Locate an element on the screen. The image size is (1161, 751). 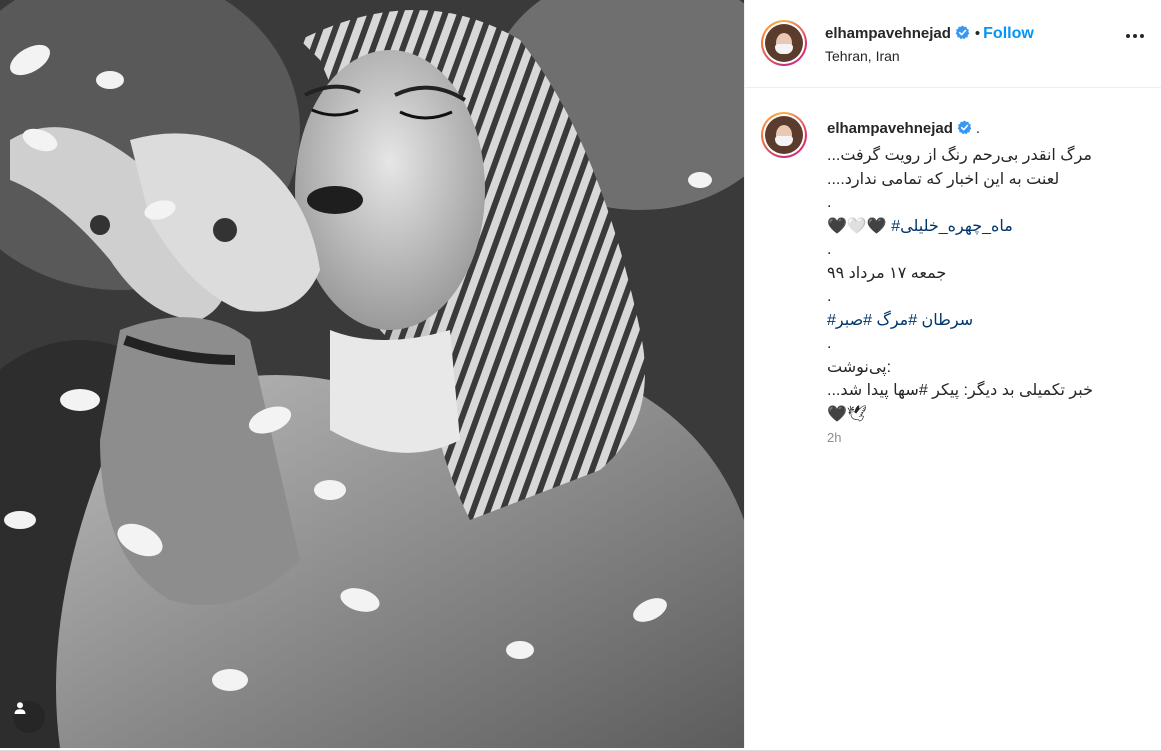
hashtag-link: #ماه_چهره_خلیلی is located at coordinates (952, 226).